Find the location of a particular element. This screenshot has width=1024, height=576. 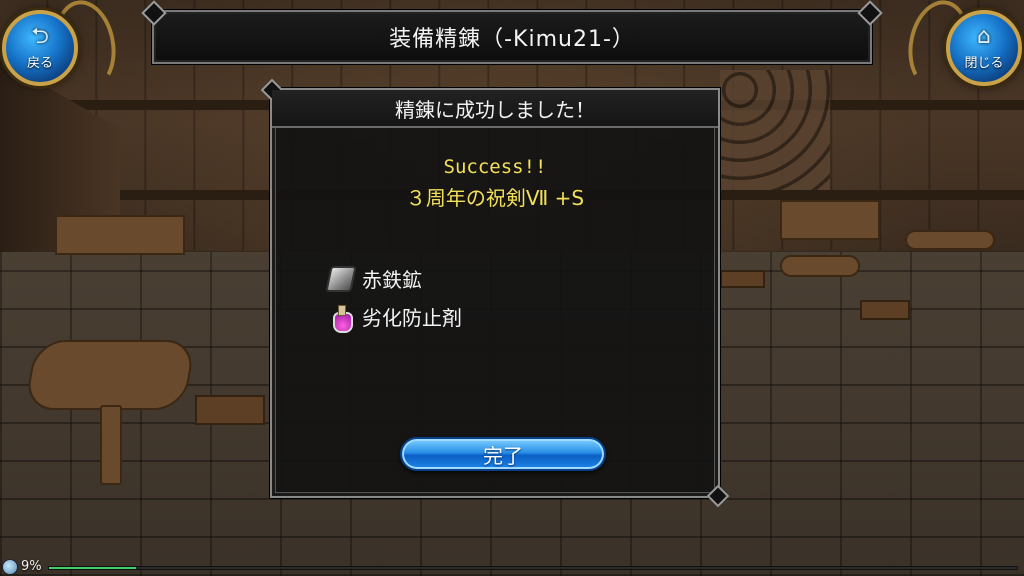

material-item: 赤鉄鉱 is located at coordinates (373, 278).